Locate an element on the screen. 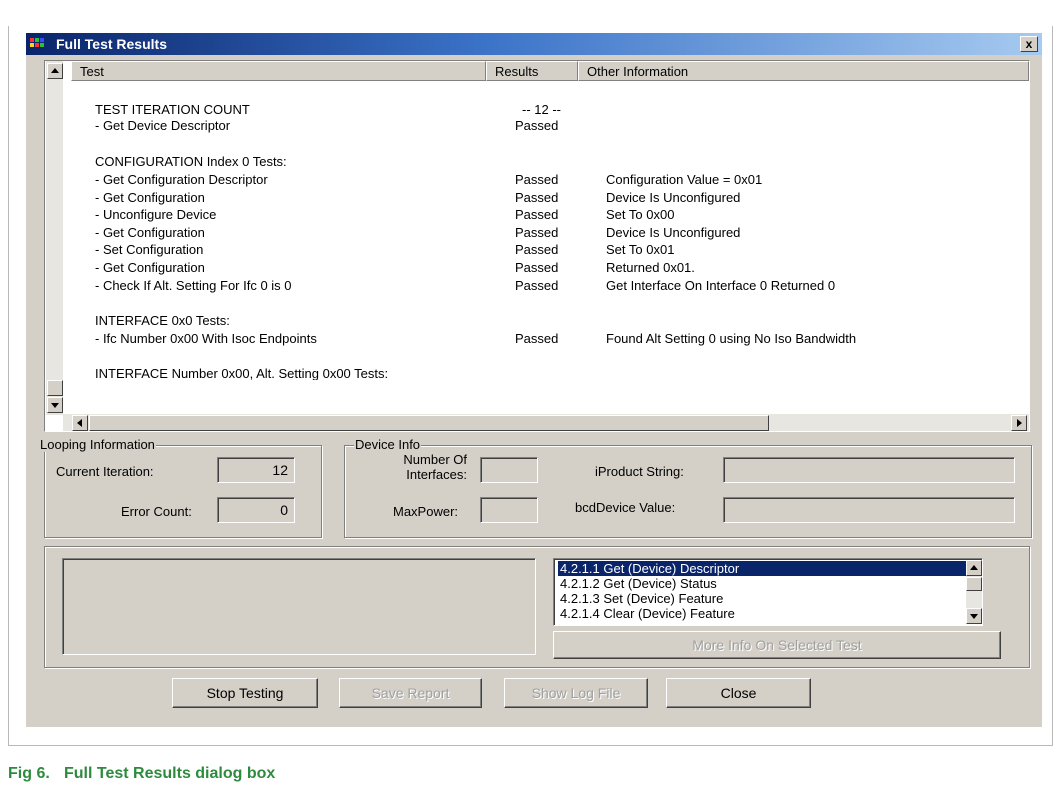  stop-testing-button: Stop Testing is located at coordinates (245, 693).